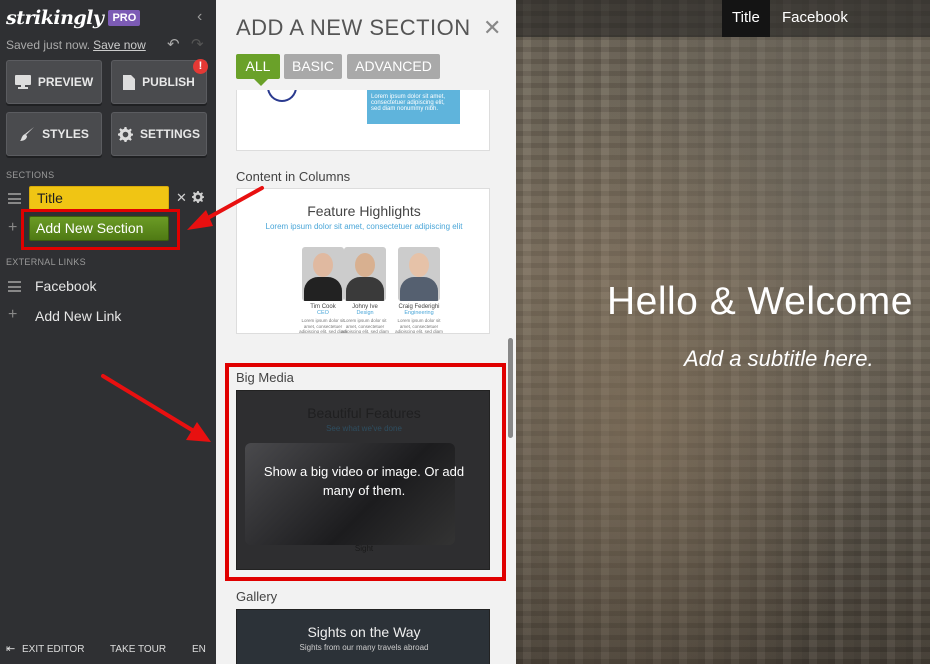 This screenshot has width=930, height=664. I want to click on arrow-to-big-media, so click(156, 408).